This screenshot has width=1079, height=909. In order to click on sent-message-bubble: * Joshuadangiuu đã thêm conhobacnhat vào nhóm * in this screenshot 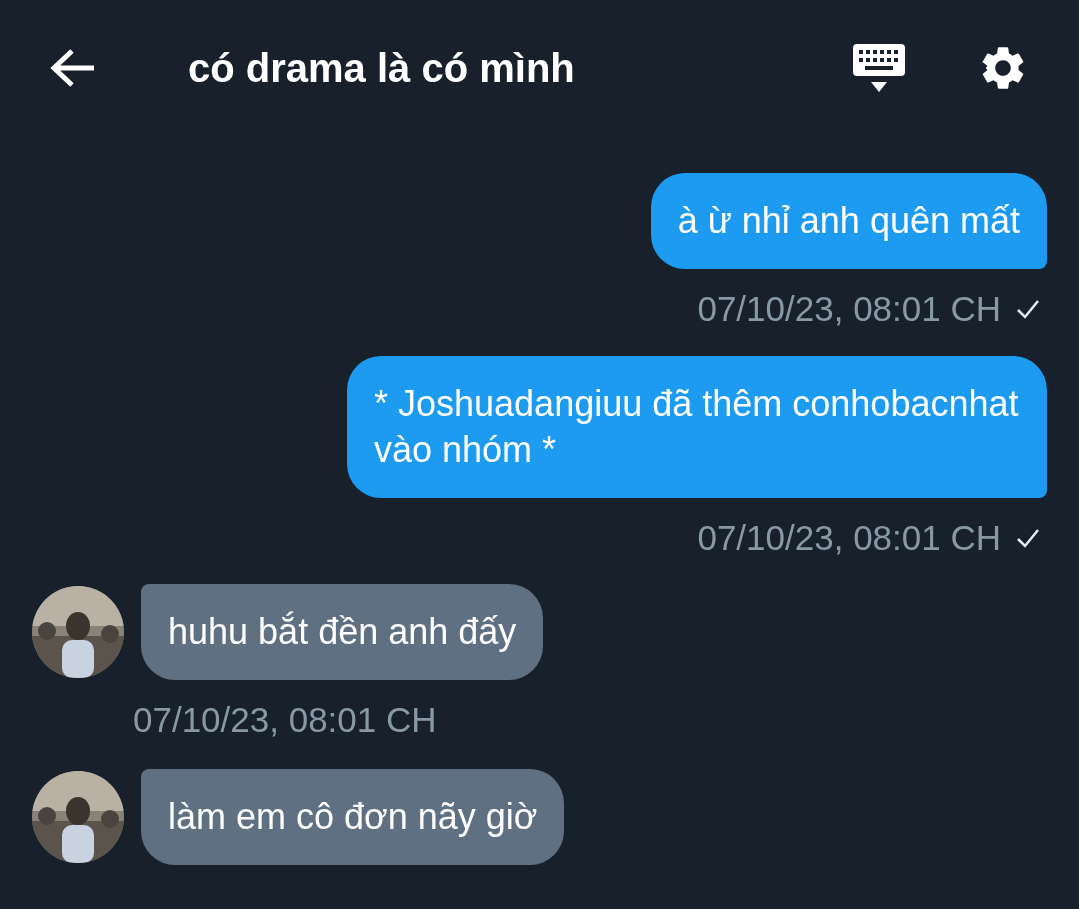, I will do `click(697, 426)`.